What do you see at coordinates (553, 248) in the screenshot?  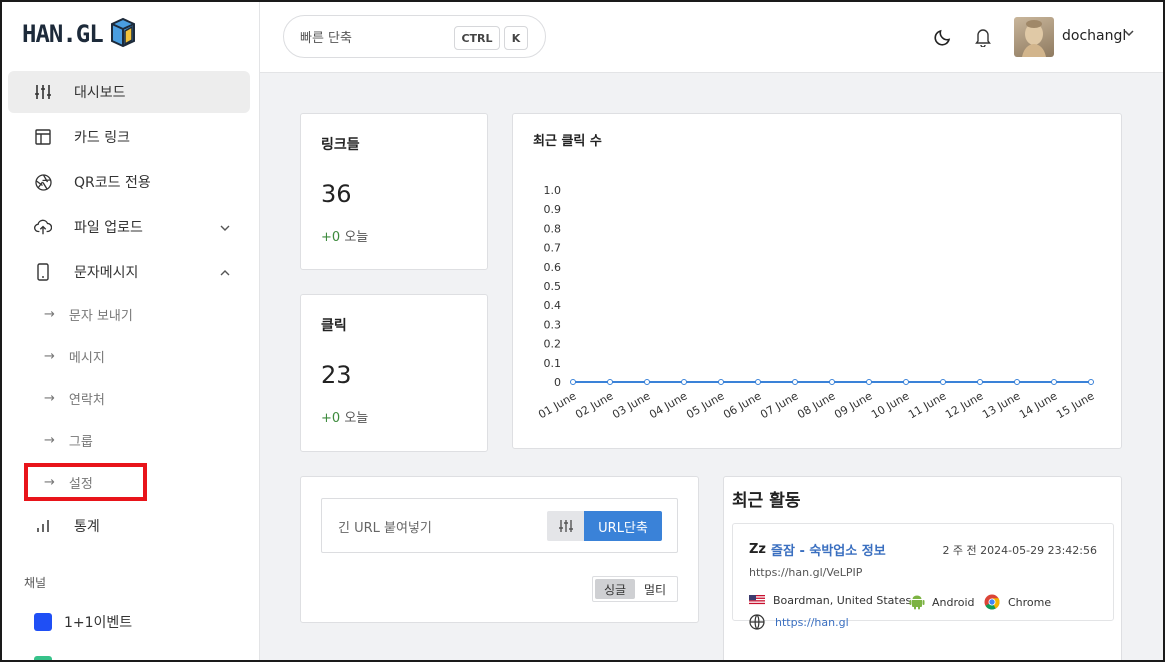 I see `y-tick-label: 0.7` at bounding box center [553, 248].